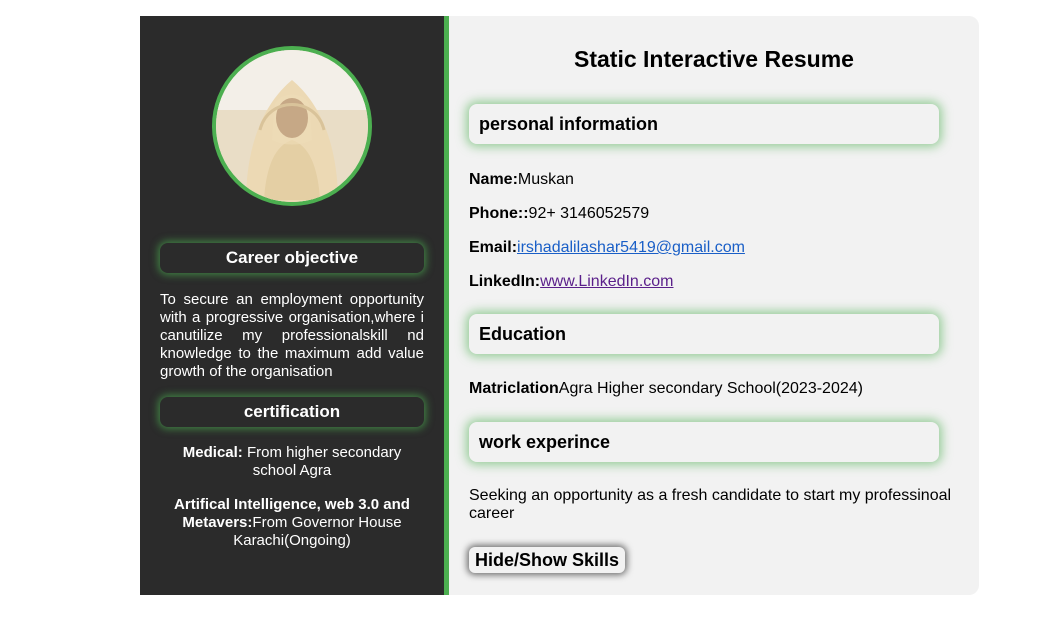 The image size is (1047, 638). What do you see at coordinates (704, 442) in the screenshot?
I see `work-experience-heading: work experince` at bounding box center [704, 442].